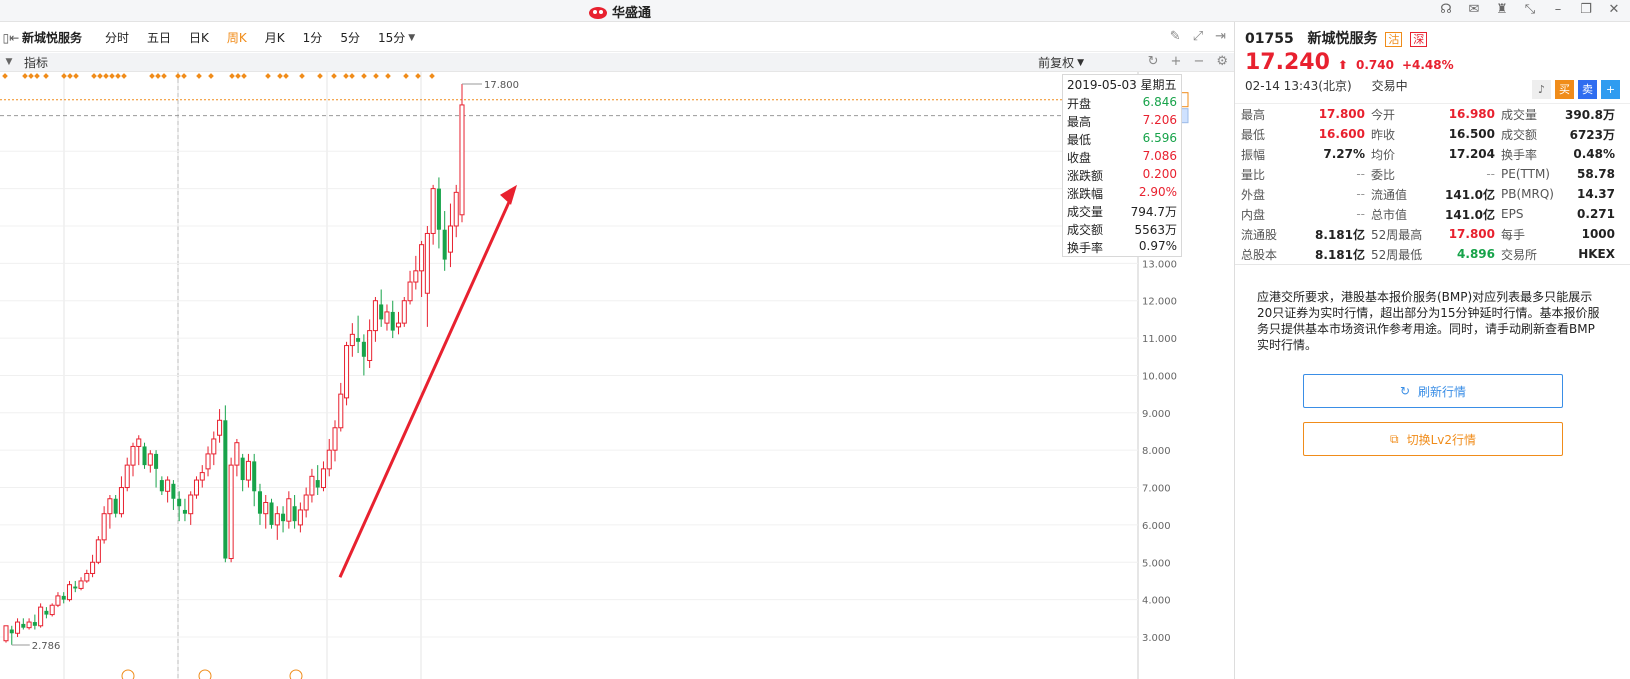 This screenshot has height=679, width=1630. Describe the element at coordinates (1253, 214) in the screenshot. I see `quote-field-label: 内盘` at that location.